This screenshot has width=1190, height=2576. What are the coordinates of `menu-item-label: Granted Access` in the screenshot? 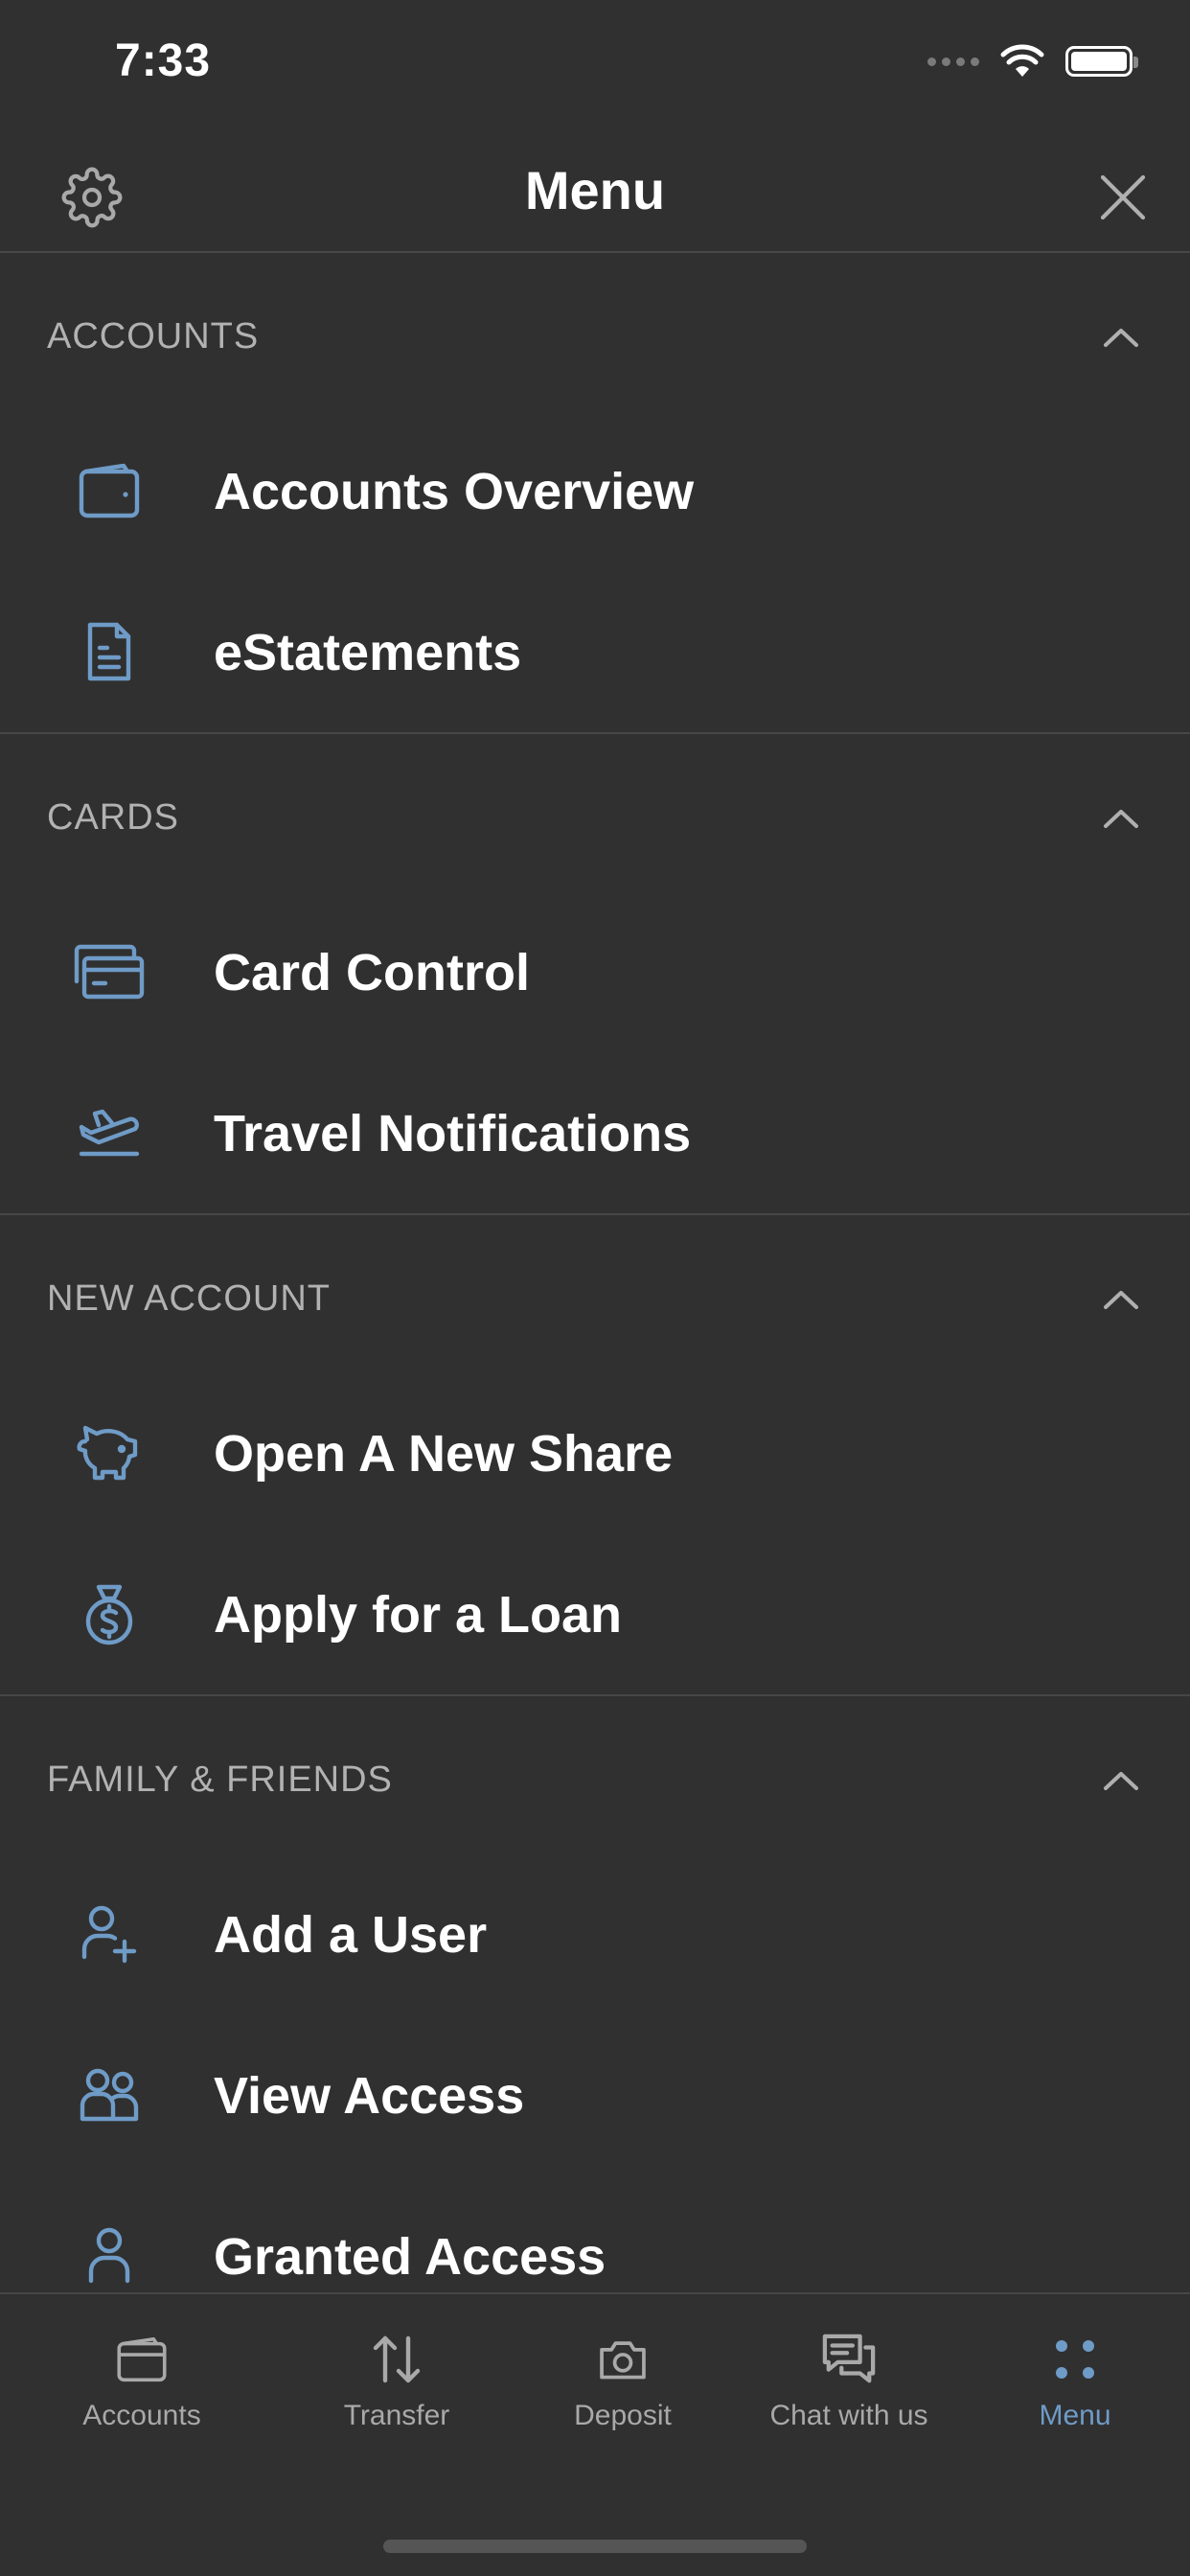 It's located at (410, 2257).